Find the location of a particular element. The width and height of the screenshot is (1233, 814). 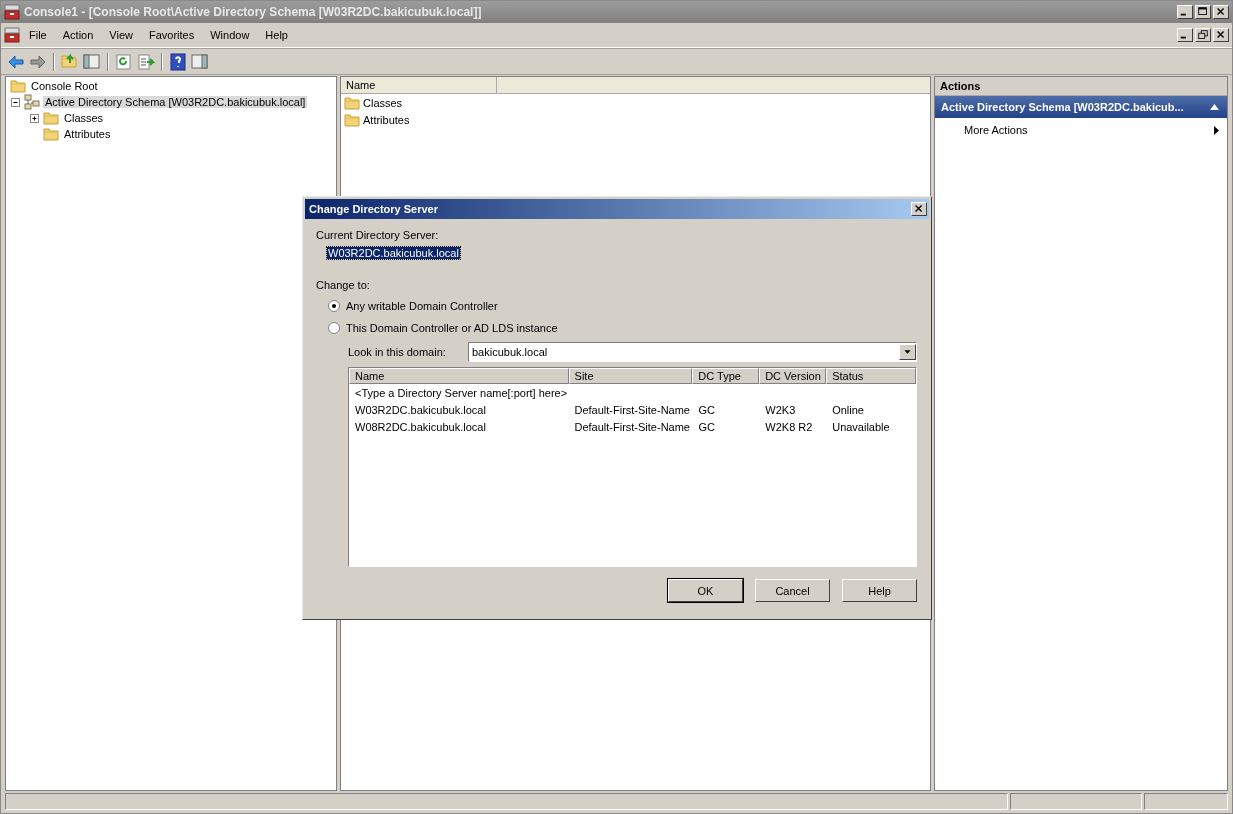

window-title: Console1 - [Console Root\Active Directory Schema [W03R2DC.bakicubuk.local]] is located at coordinates (253, 12).